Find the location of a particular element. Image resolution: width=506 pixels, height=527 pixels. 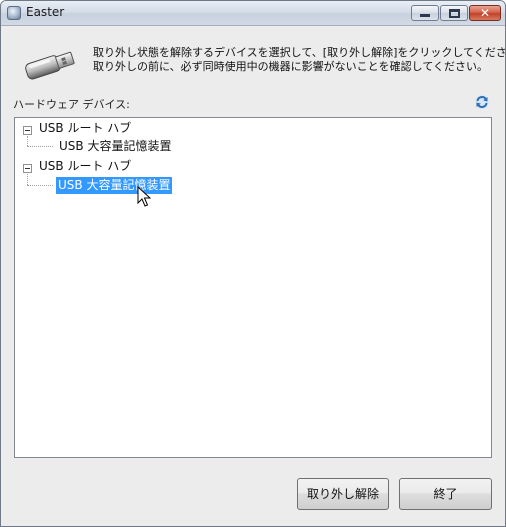

tree-node-usb-root-hub-2: USB ルート ハブ is located at coordinates (85, 166).